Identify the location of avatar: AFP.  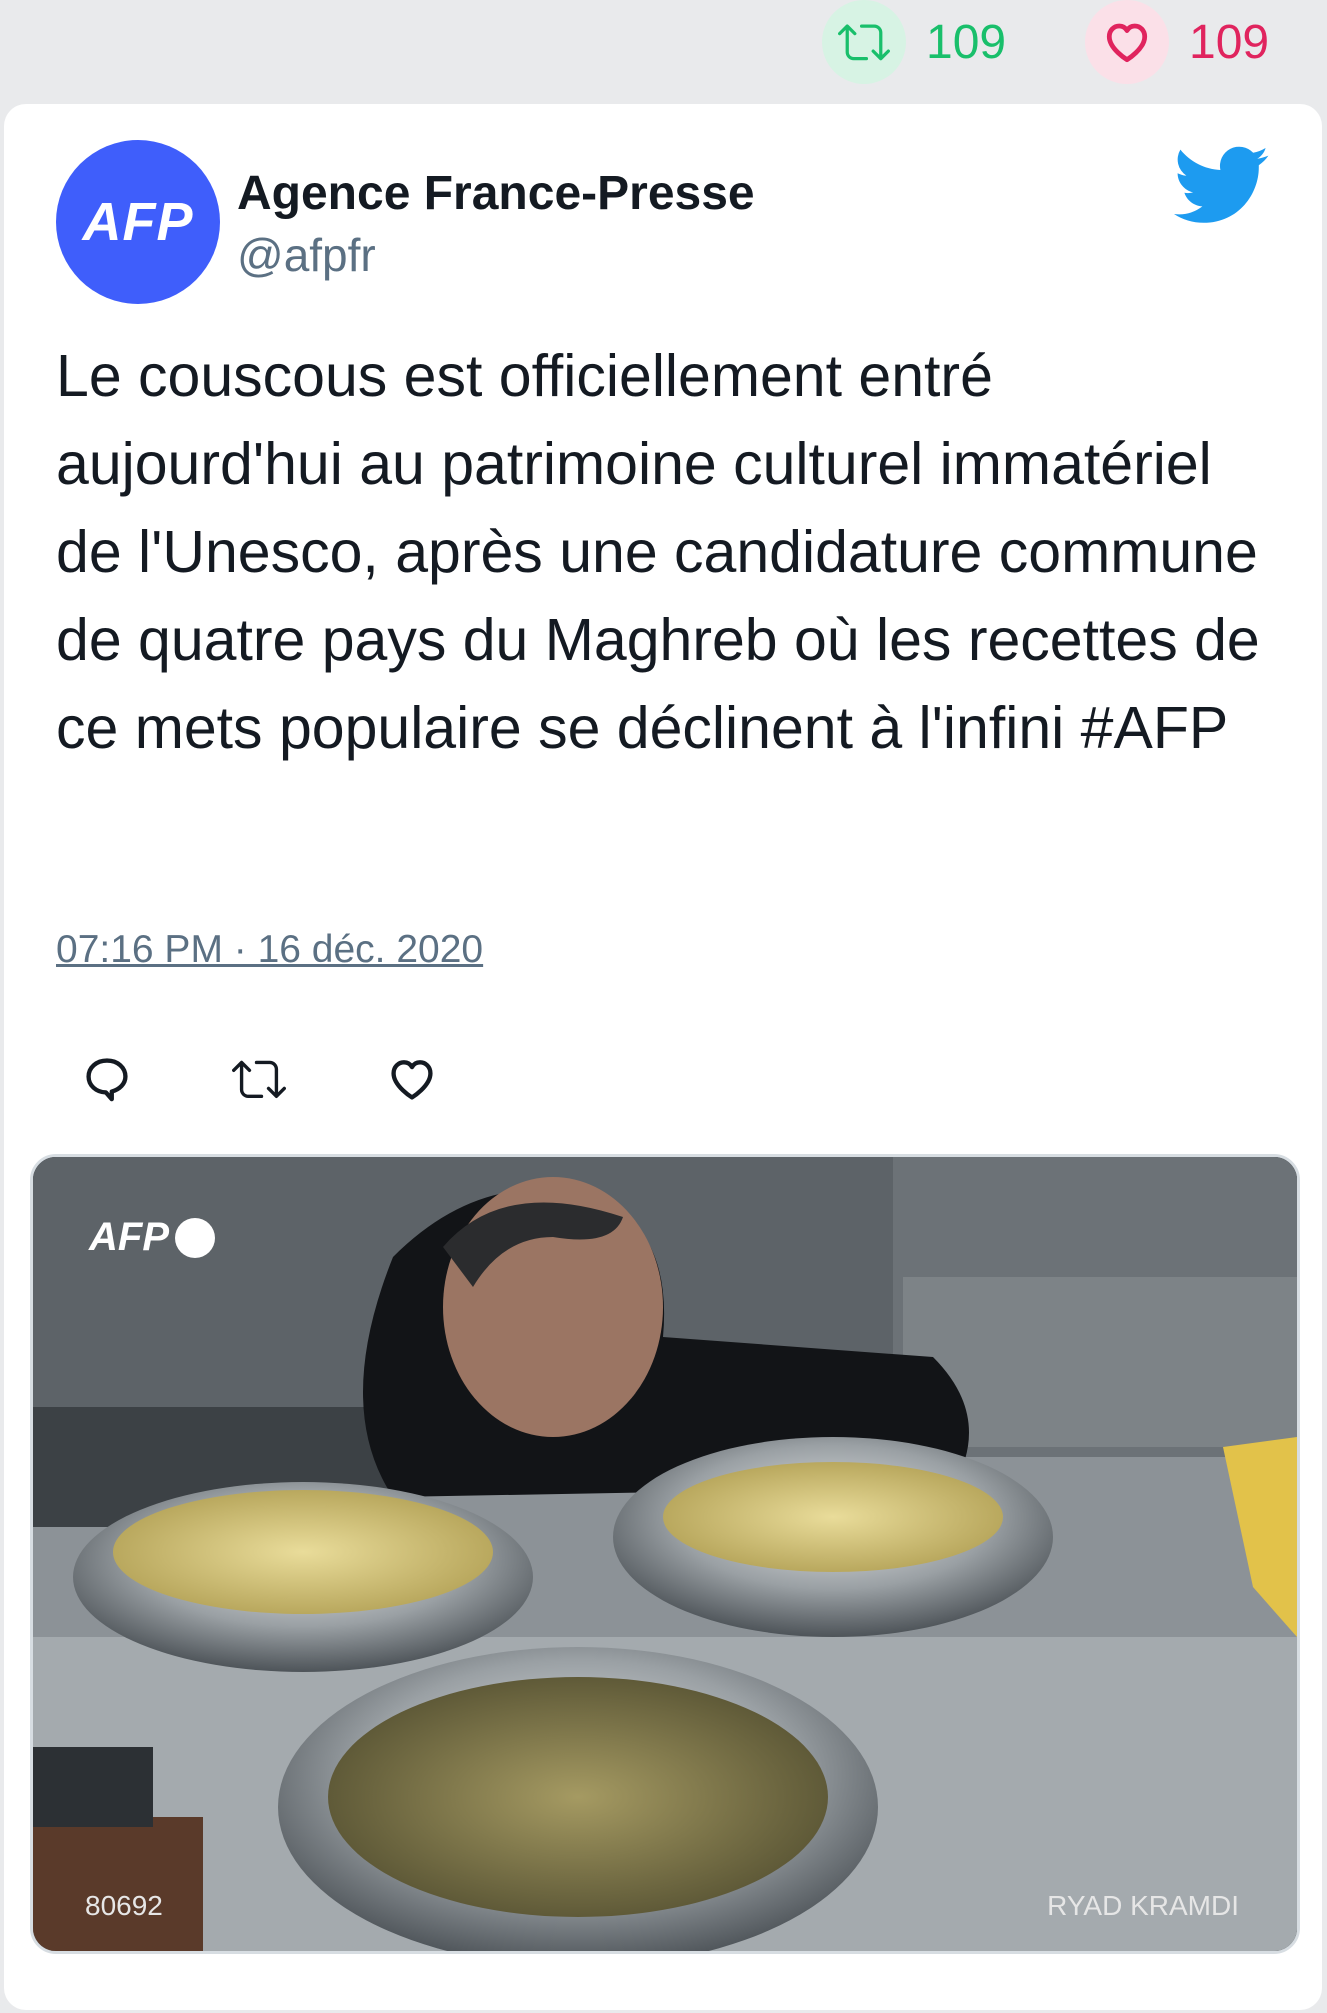
(138, 222).